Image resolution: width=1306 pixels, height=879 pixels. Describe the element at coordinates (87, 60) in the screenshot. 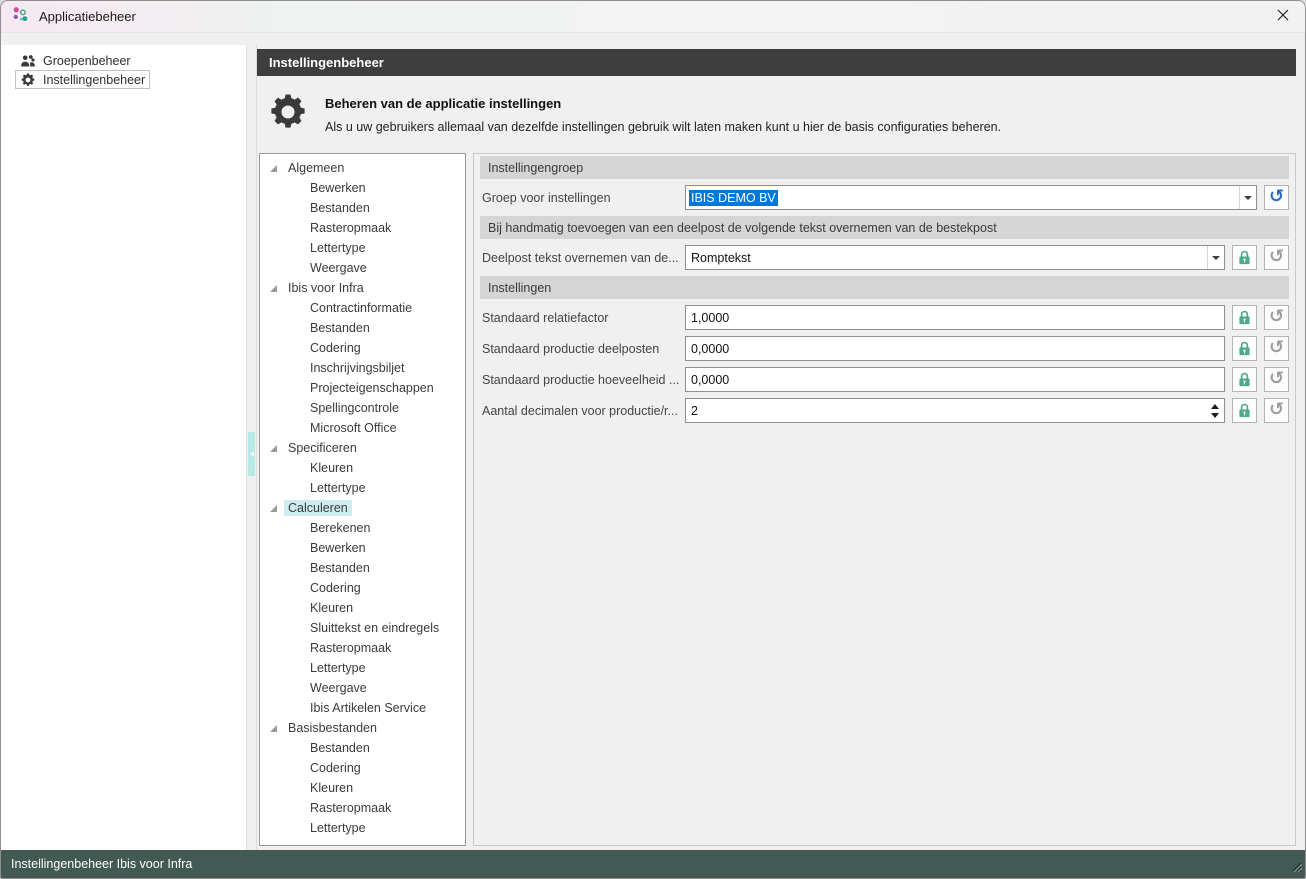

I see `sidebar-item-label: Groepenbeheer` at that location.